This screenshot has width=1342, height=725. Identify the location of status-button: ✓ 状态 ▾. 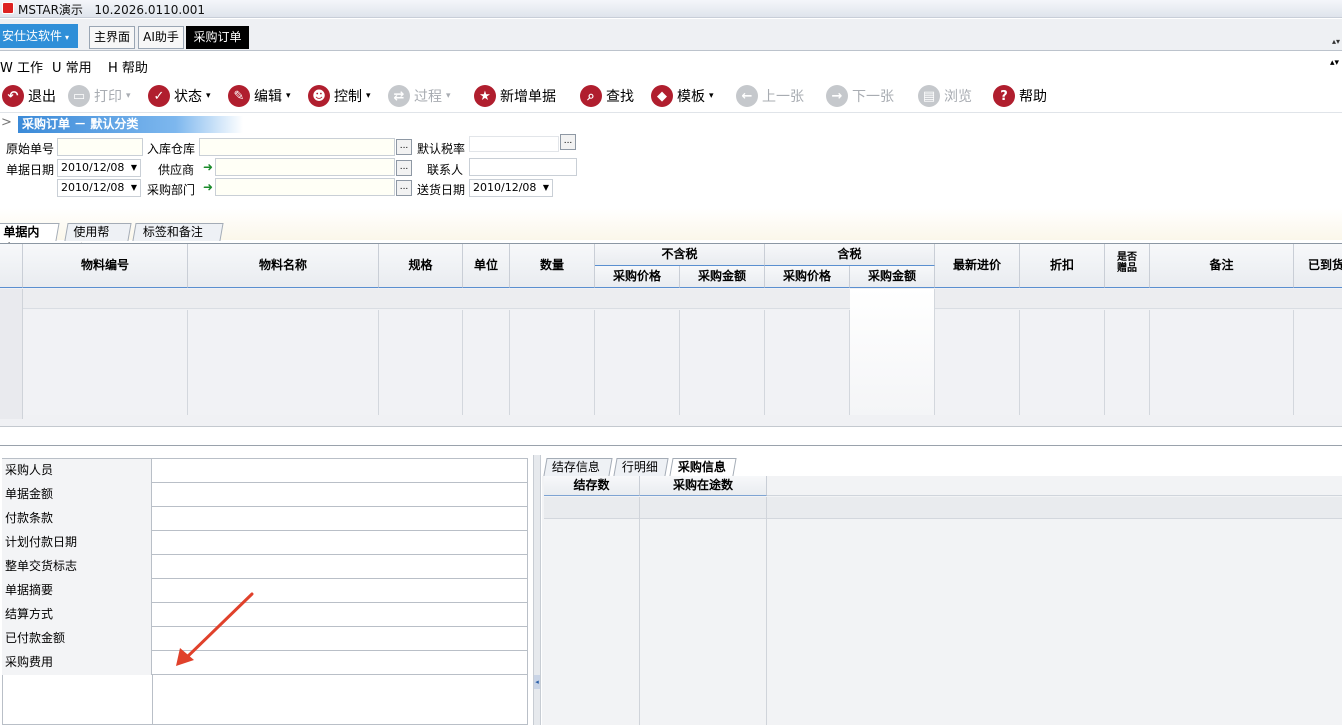
(179, 96).